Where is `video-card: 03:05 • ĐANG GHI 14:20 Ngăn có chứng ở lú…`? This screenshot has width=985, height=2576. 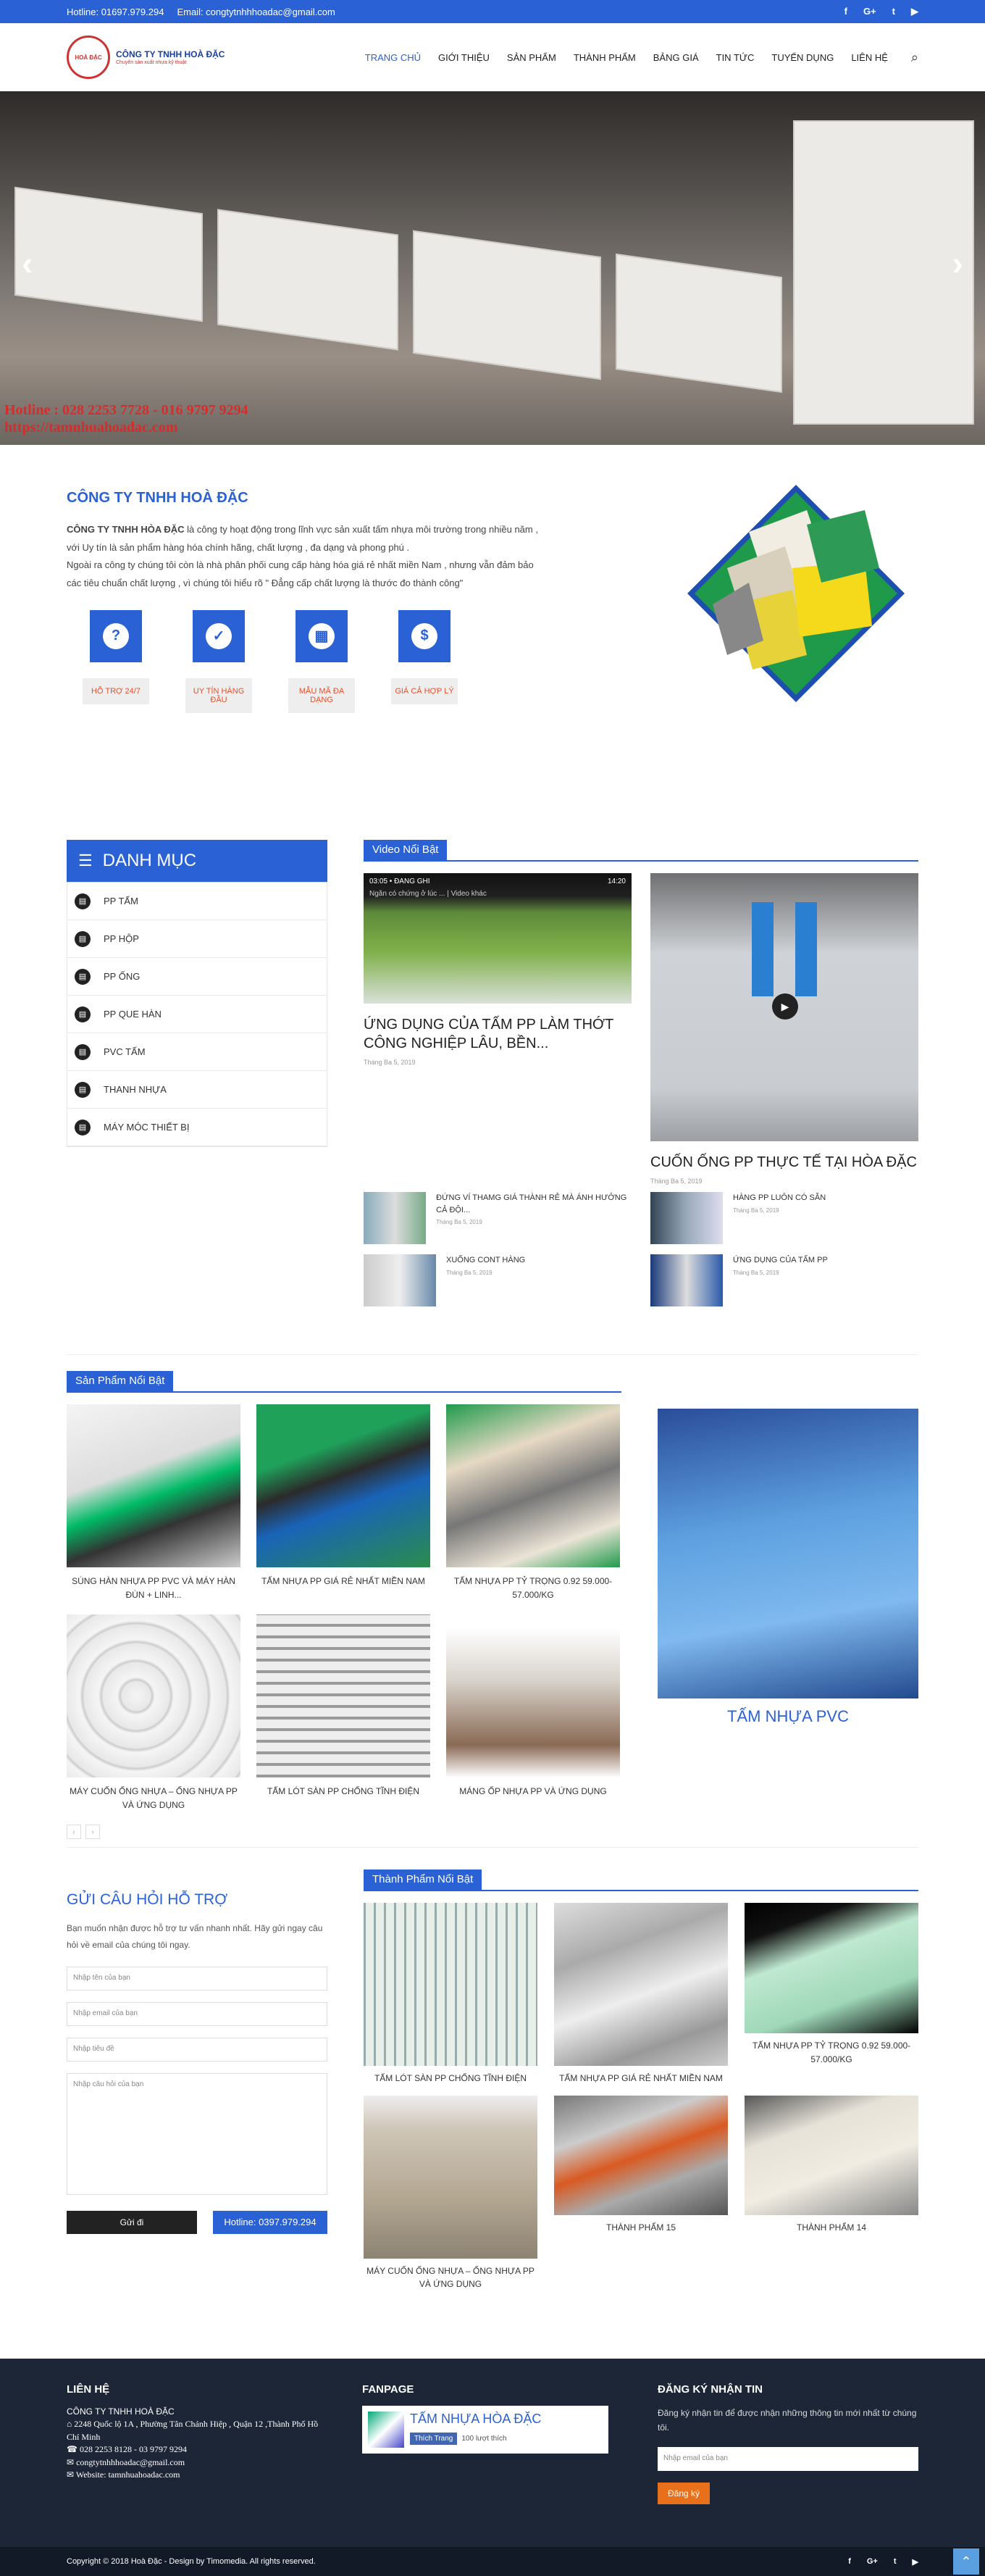 video-card: 03:05 • ĐANG GHI 14:20 Ngăn có chứng ở lú… is located at coordinates (498, 1029).